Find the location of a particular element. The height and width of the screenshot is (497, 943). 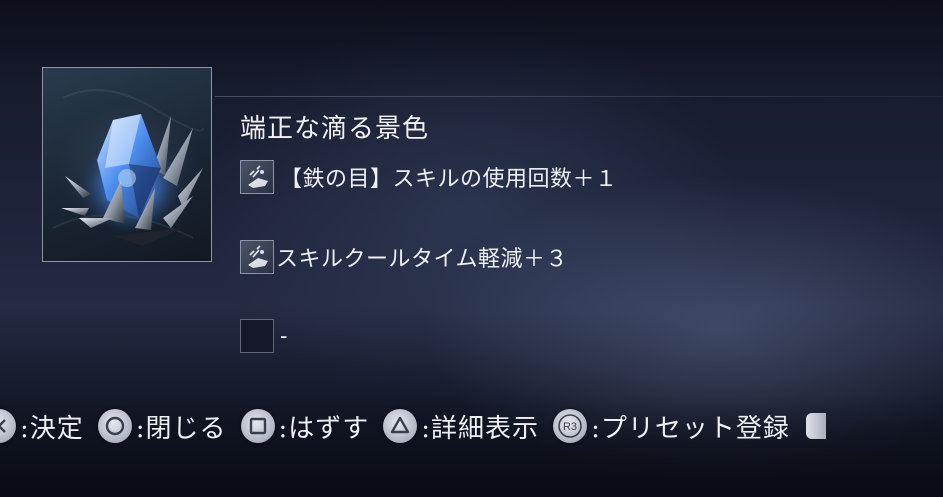

r3-button-icon: R3 is located at coordinates (570, 426).